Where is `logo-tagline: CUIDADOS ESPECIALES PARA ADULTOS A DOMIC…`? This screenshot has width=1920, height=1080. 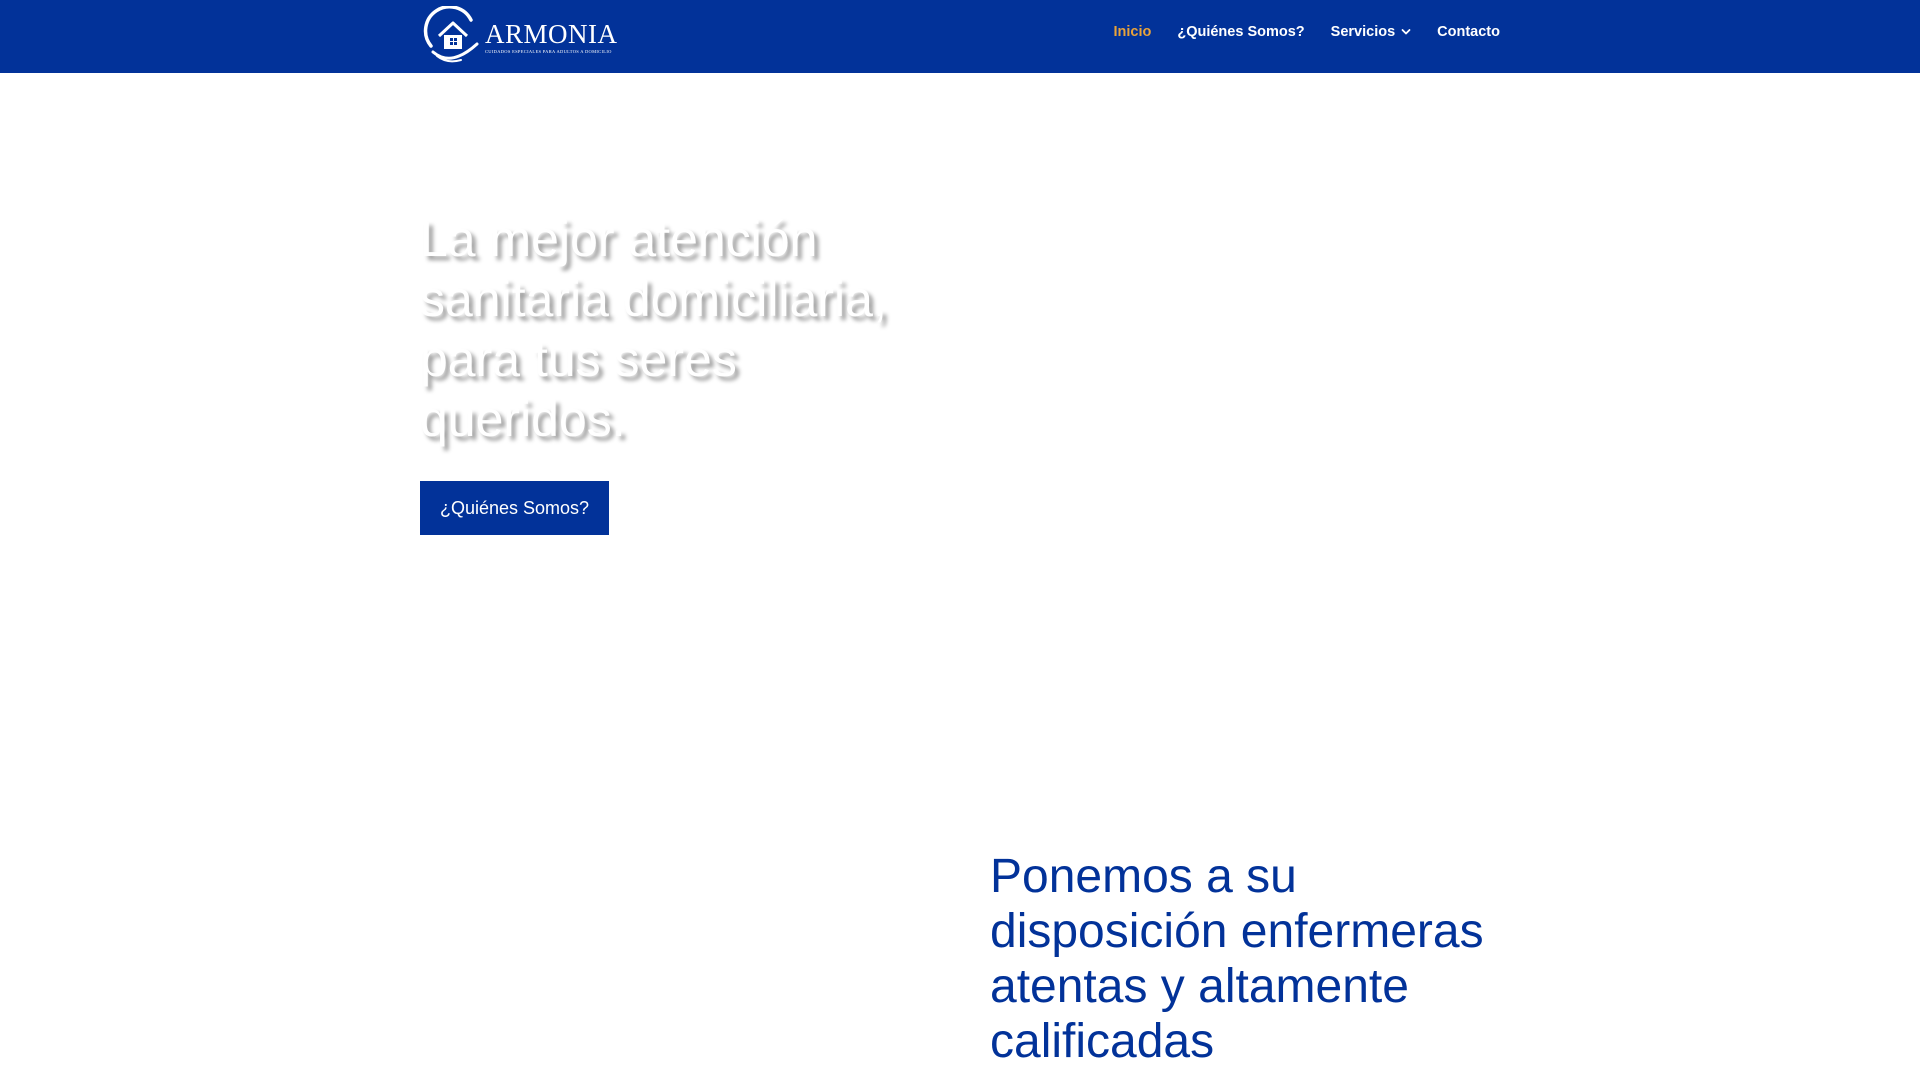 logo-tagline: CUIDADOS ESPECIALES PARA ADULTOS A DOMIC… is located at coordinates (548, 51).